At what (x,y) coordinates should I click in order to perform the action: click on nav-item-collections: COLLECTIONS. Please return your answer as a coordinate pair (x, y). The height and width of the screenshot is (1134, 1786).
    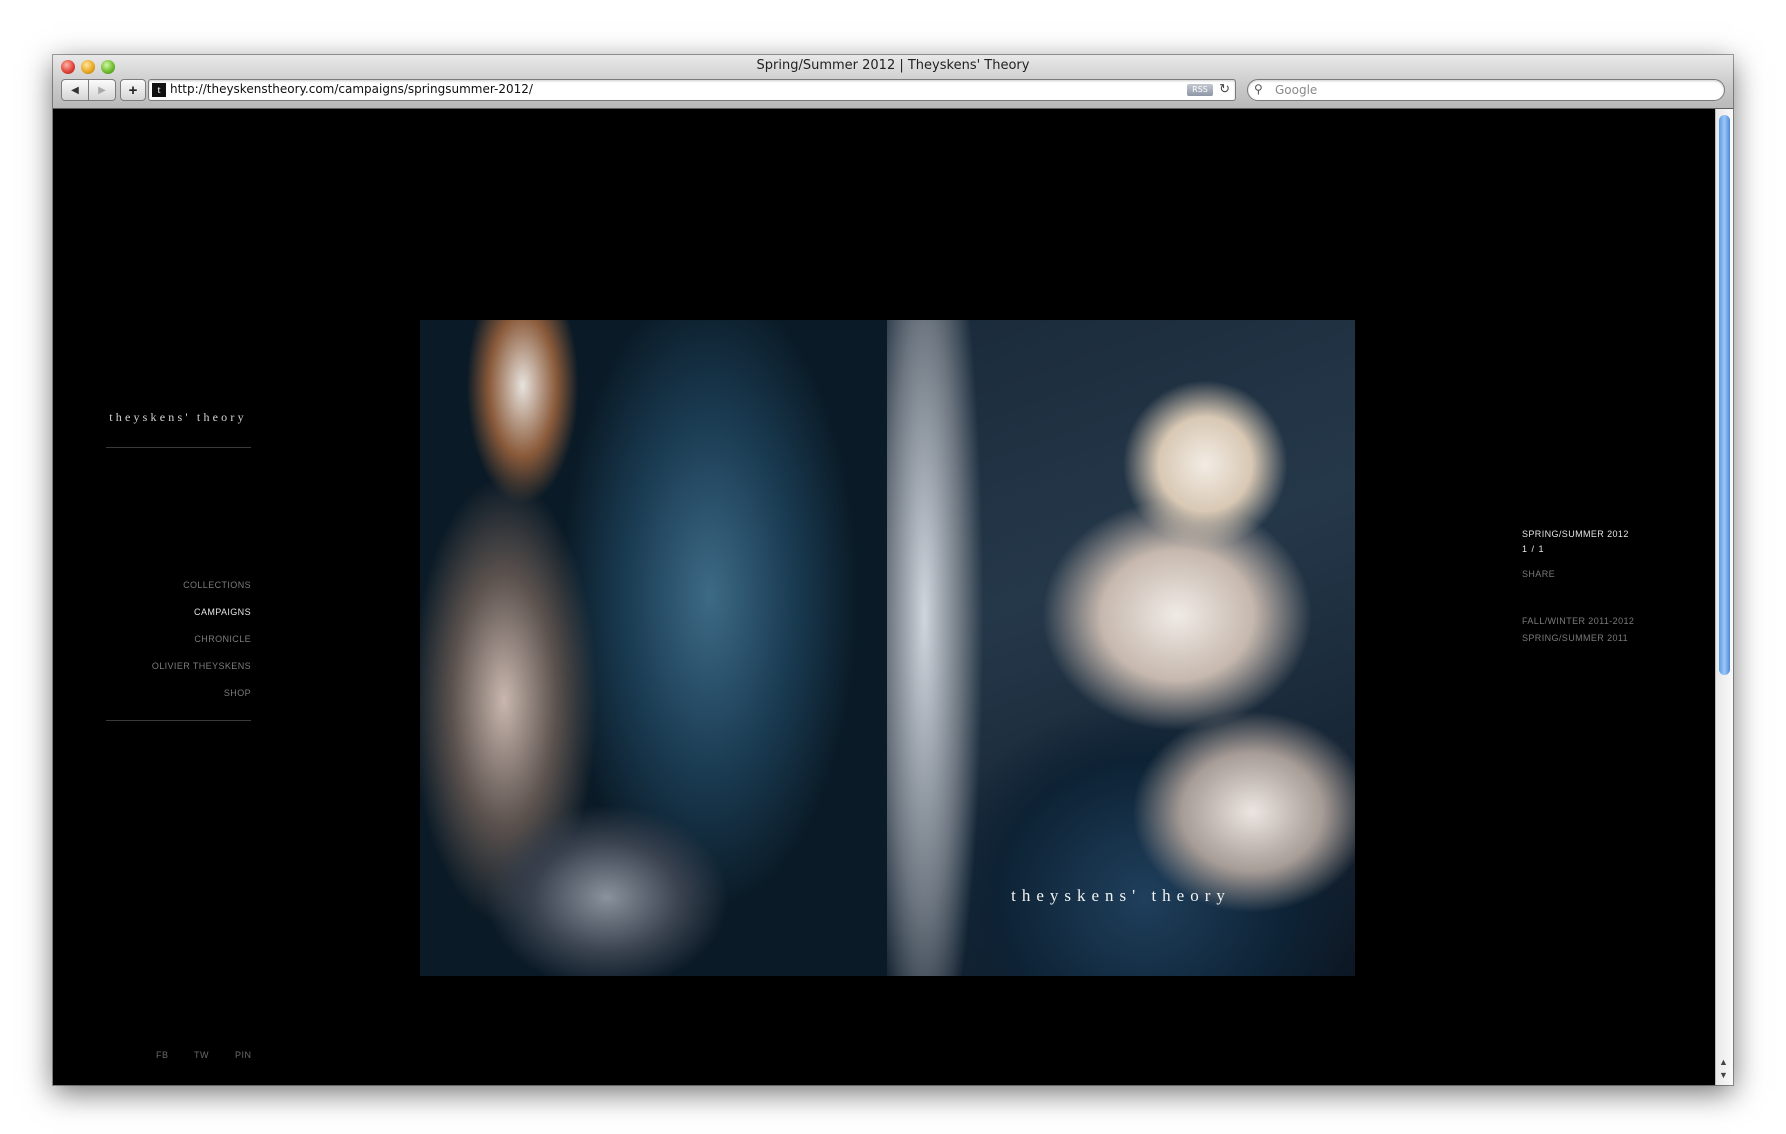
    Looking at the image, I should click on (178, 591).